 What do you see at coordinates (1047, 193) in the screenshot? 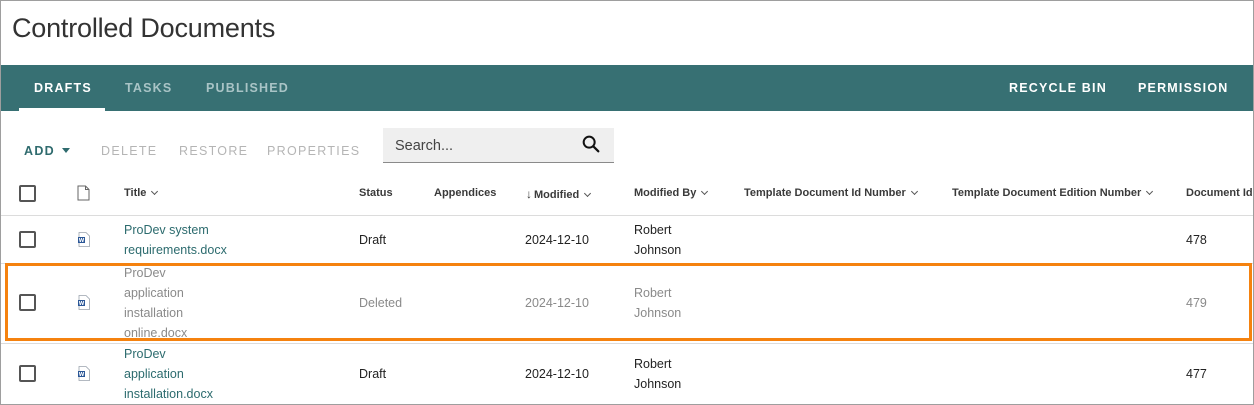
I see `column-template-edition-label: Template Document Edition Number` at bounding box center [1047, 193].